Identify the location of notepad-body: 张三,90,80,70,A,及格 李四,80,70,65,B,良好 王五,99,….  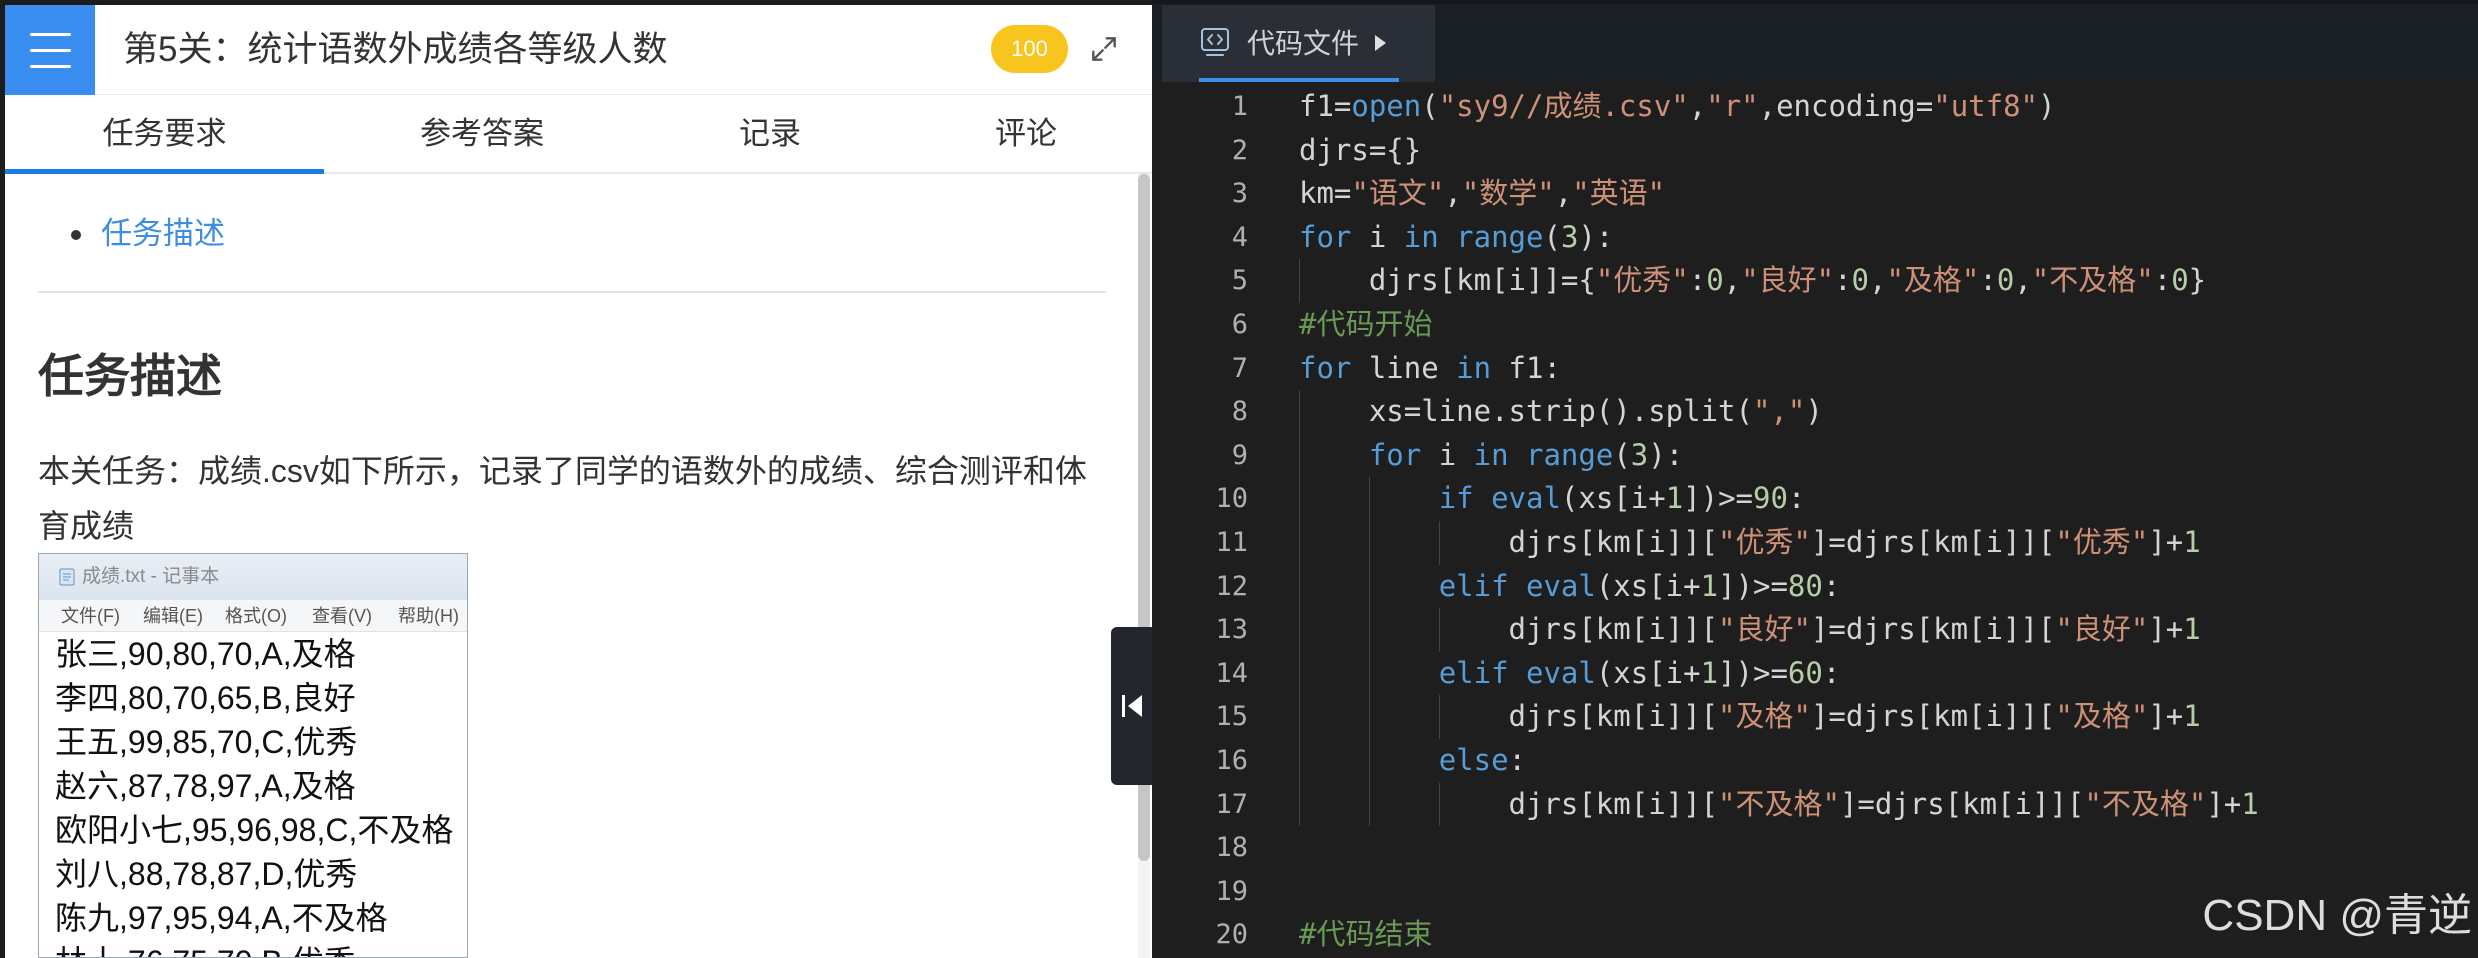
(253, 794).